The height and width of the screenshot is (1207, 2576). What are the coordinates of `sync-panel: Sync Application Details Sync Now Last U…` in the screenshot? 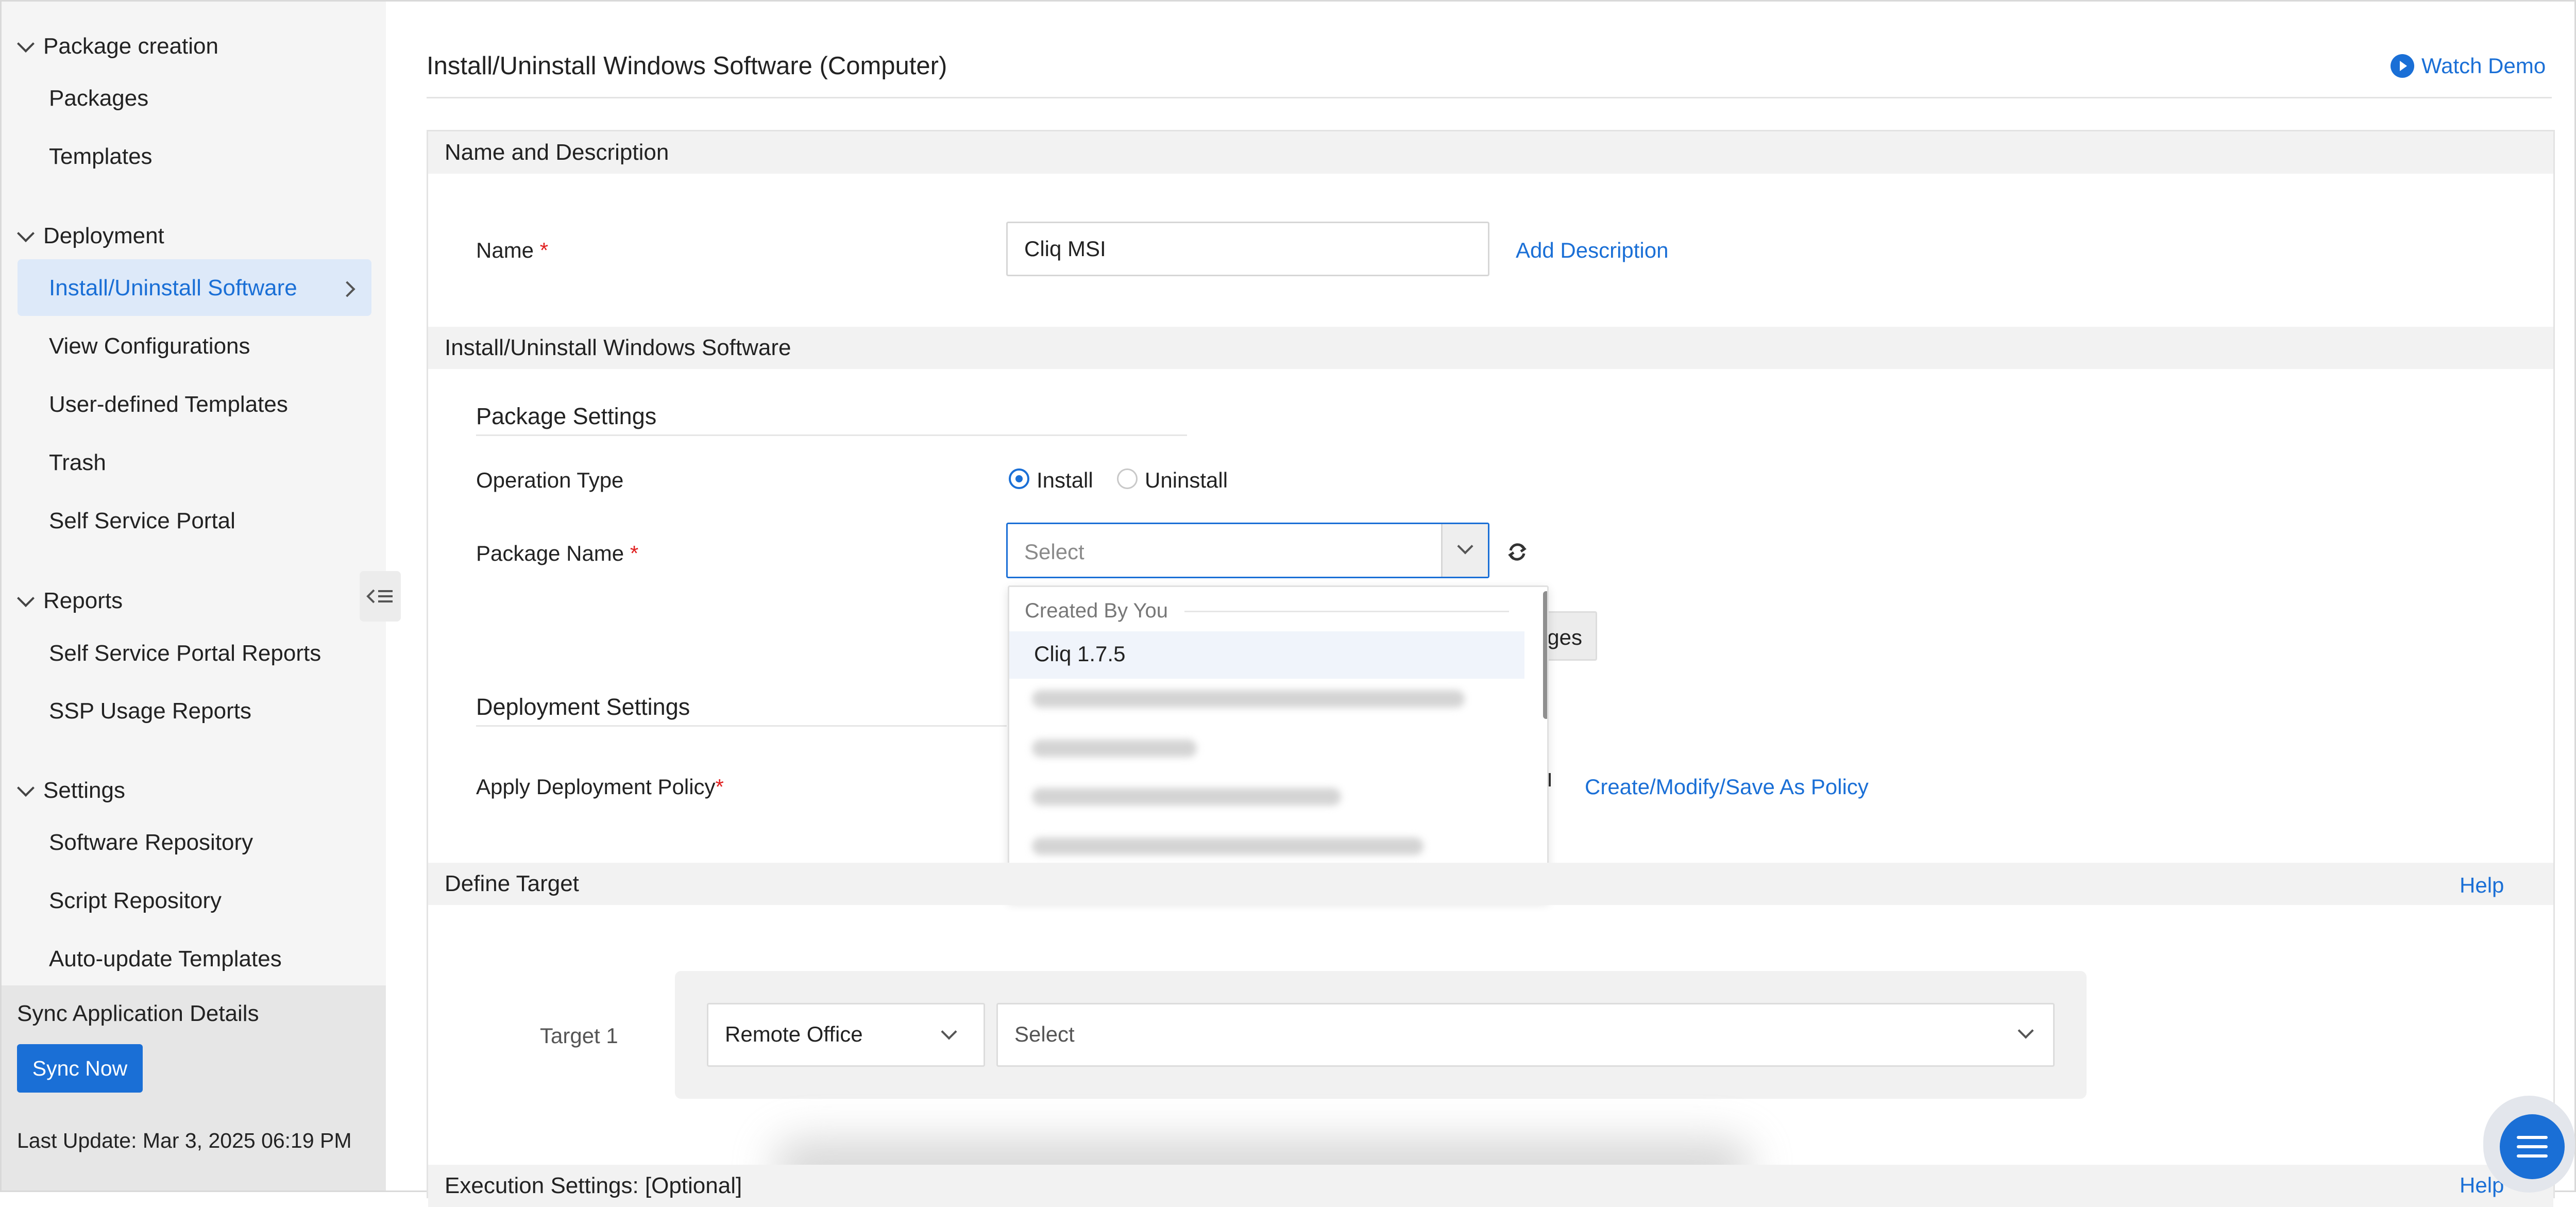 It's located at (194, 1088).